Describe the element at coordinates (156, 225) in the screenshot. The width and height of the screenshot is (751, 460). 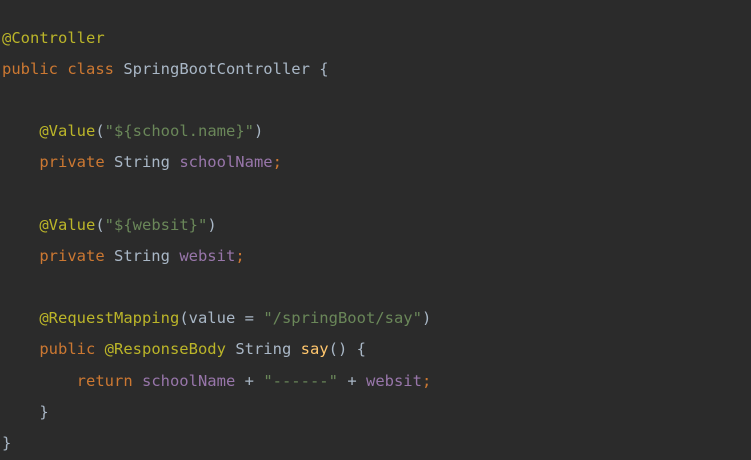
I see `code-token: "${websit}"` at that location.